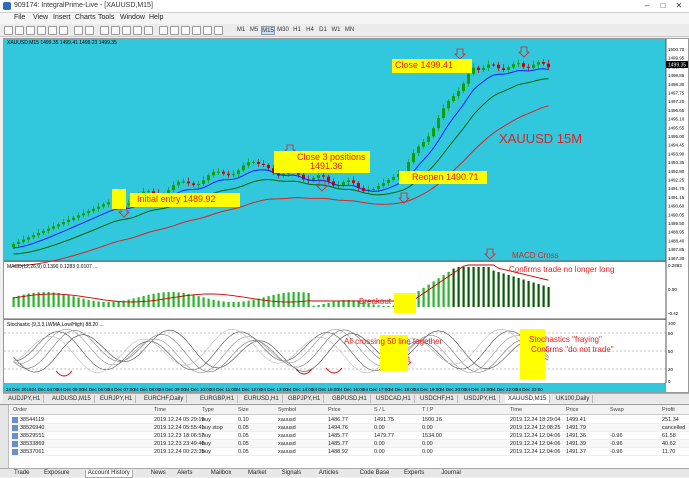  Describe the element at coordinates (241, 30) in the screenshot. I see `timeframe-m1: M1` at that location.